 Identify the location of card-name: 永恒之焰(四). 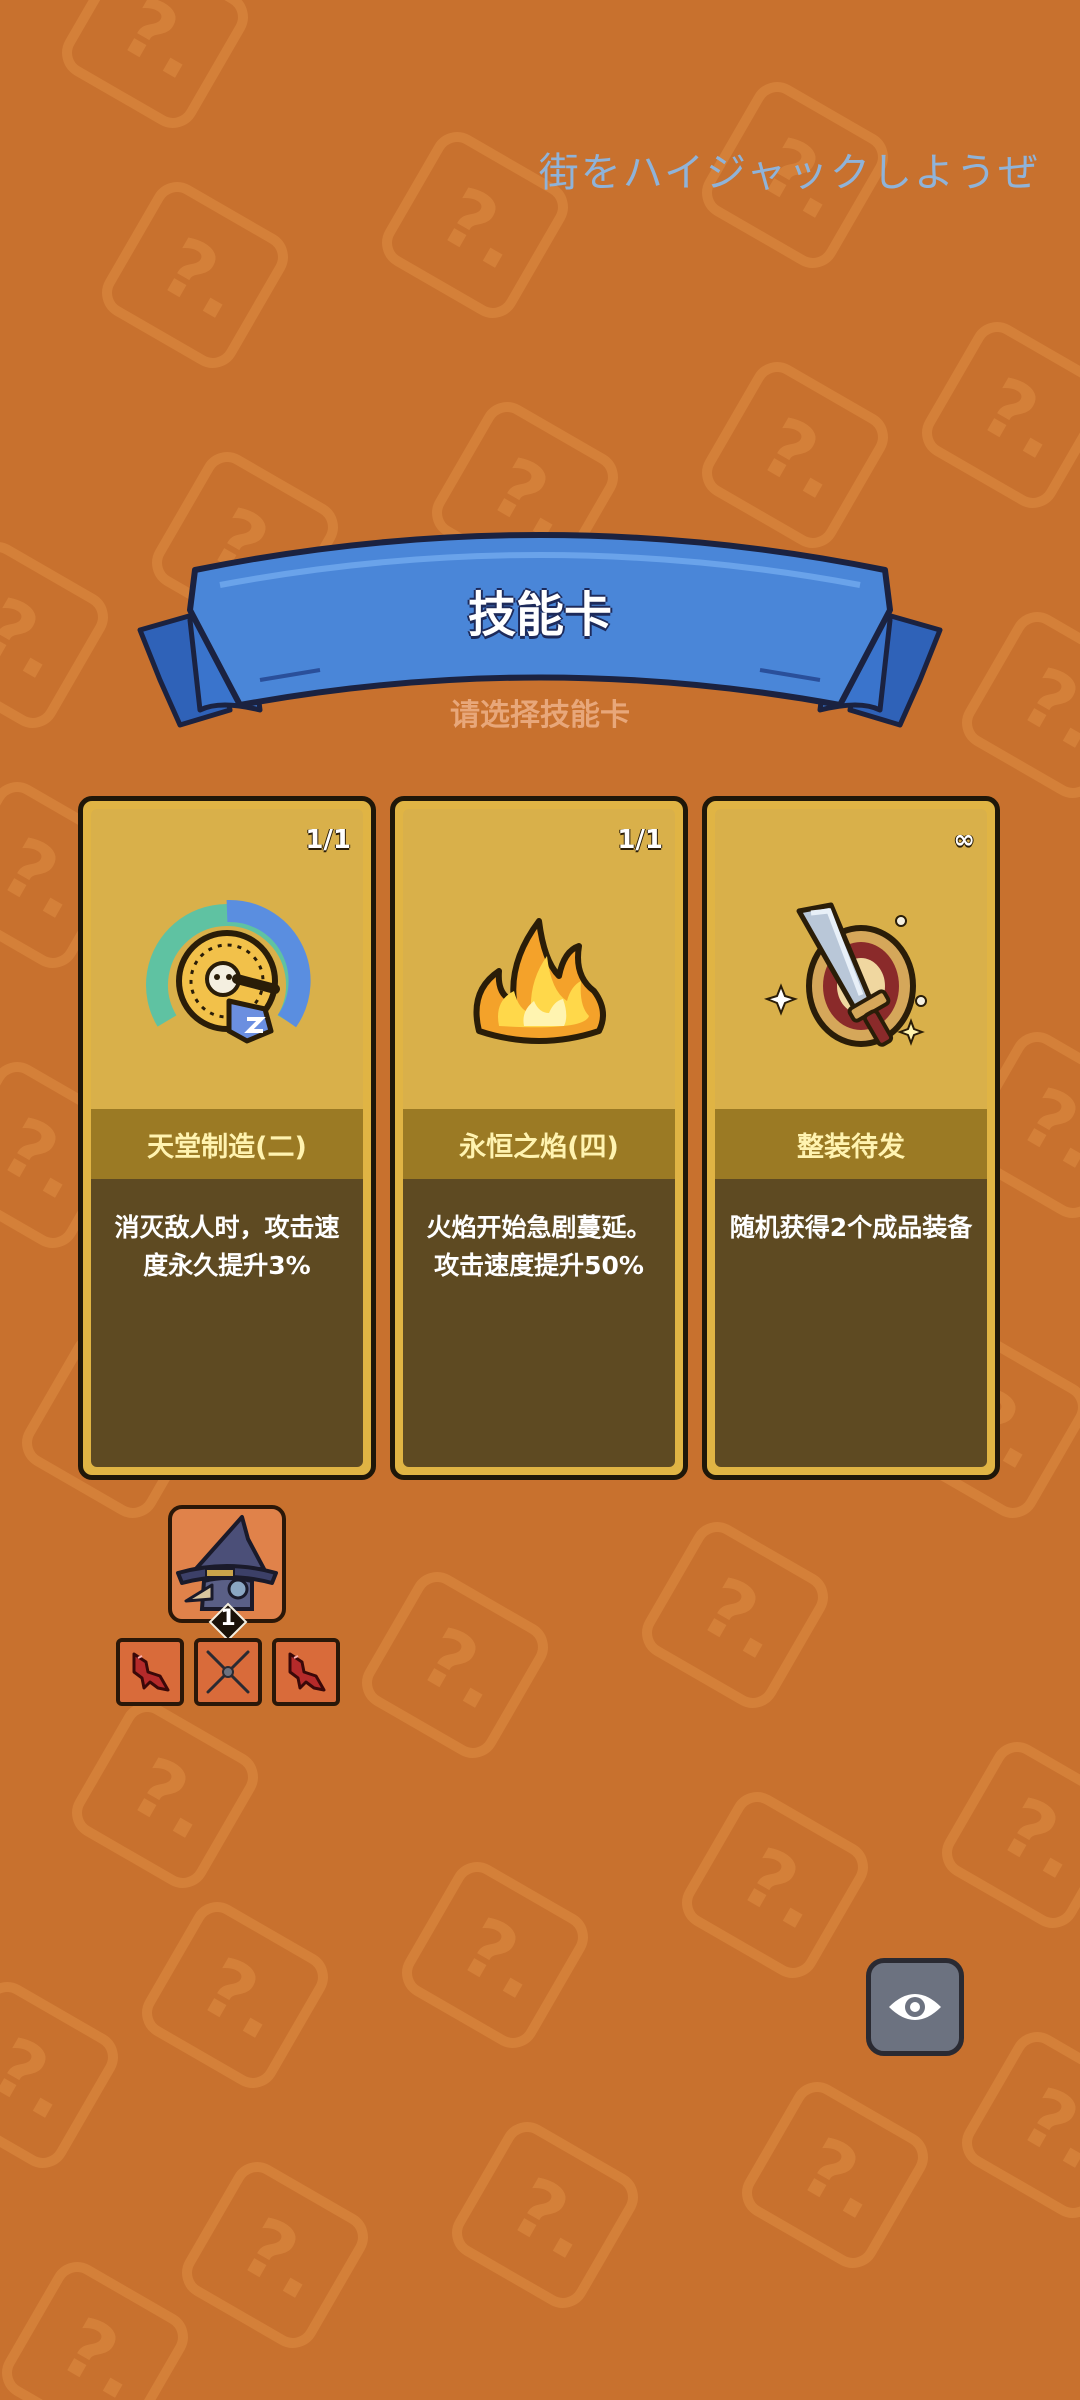
(539, 1147).